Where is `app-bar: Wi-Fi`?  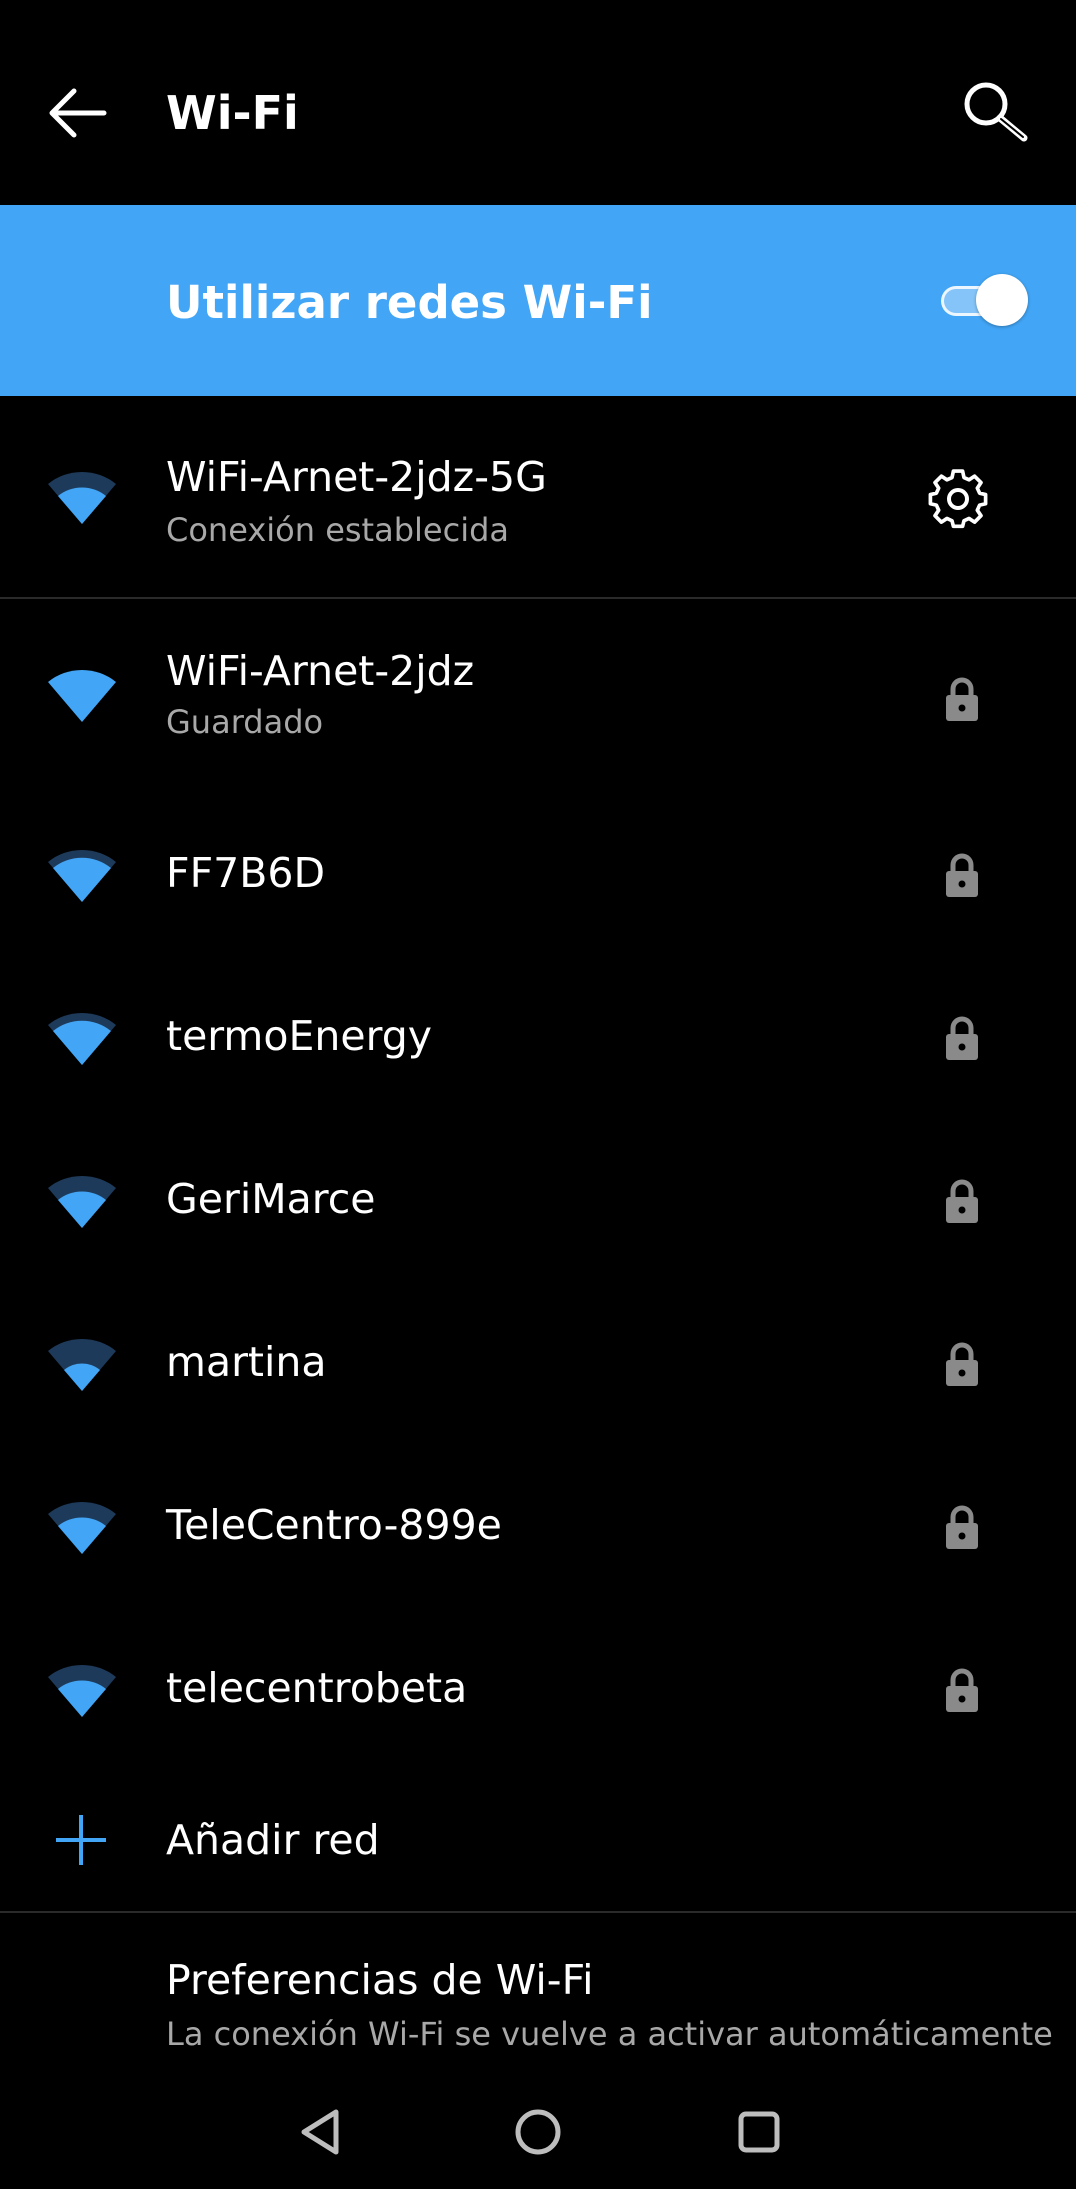
app-bar: Wi-Fi is located at coordinates (538, 102).